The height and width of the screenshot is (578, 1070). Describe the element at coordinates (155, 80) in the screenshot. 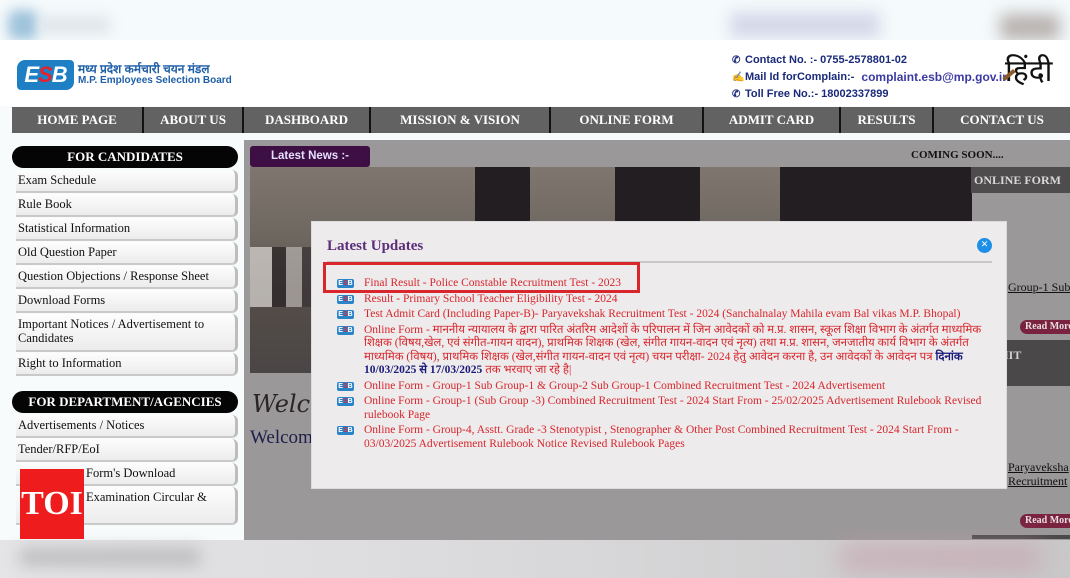

I see `logo-english-name: M.P. Employees Selection Board` at that location.